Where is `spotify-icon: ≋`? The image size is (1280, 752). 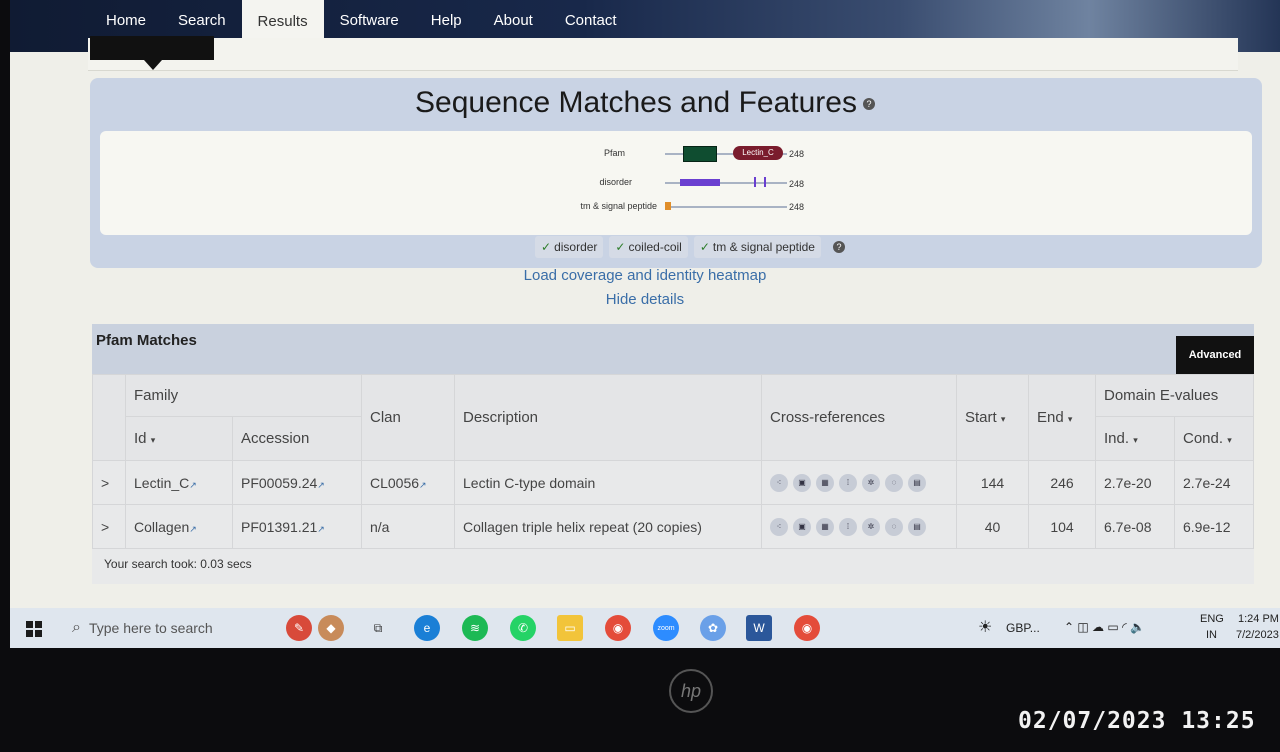 spotify-icon: ≋ is located at coordinates (475, 628).